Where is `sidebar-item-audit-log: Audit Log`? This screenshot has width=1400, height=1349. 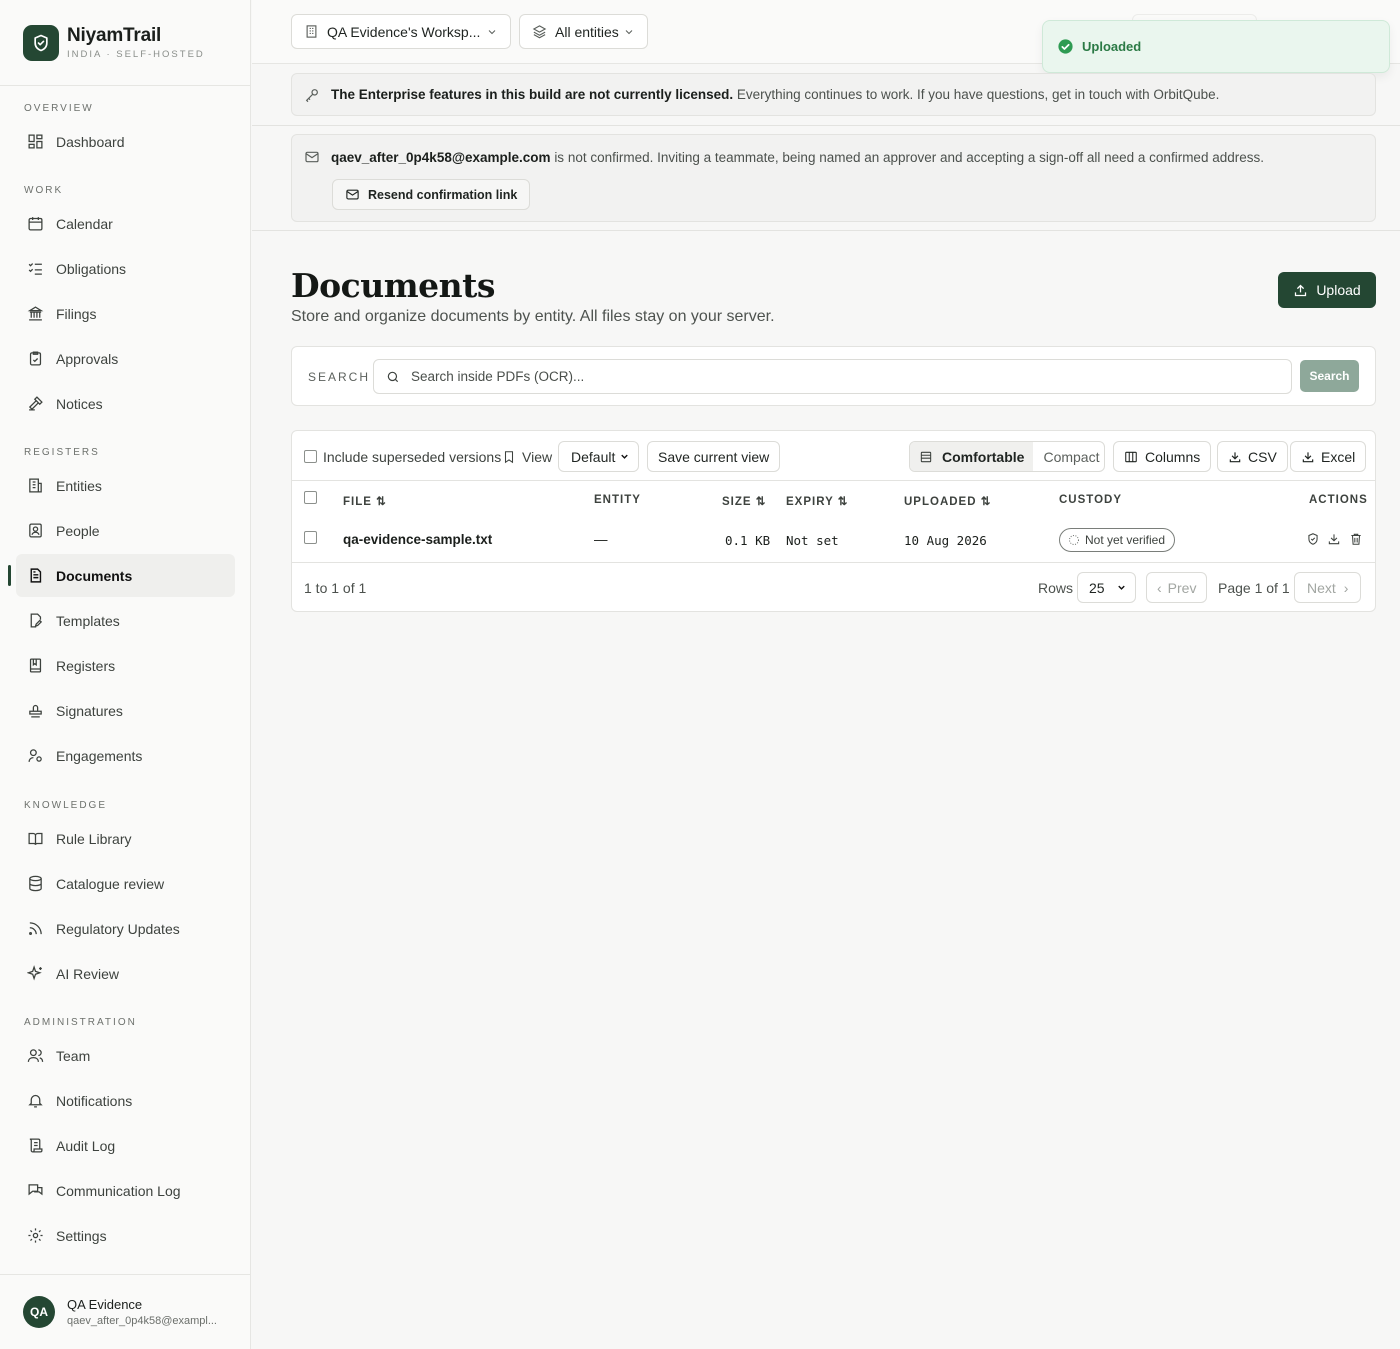 sidebar-item-audit-log: Audit Log is located at coordinates (125, 1145).